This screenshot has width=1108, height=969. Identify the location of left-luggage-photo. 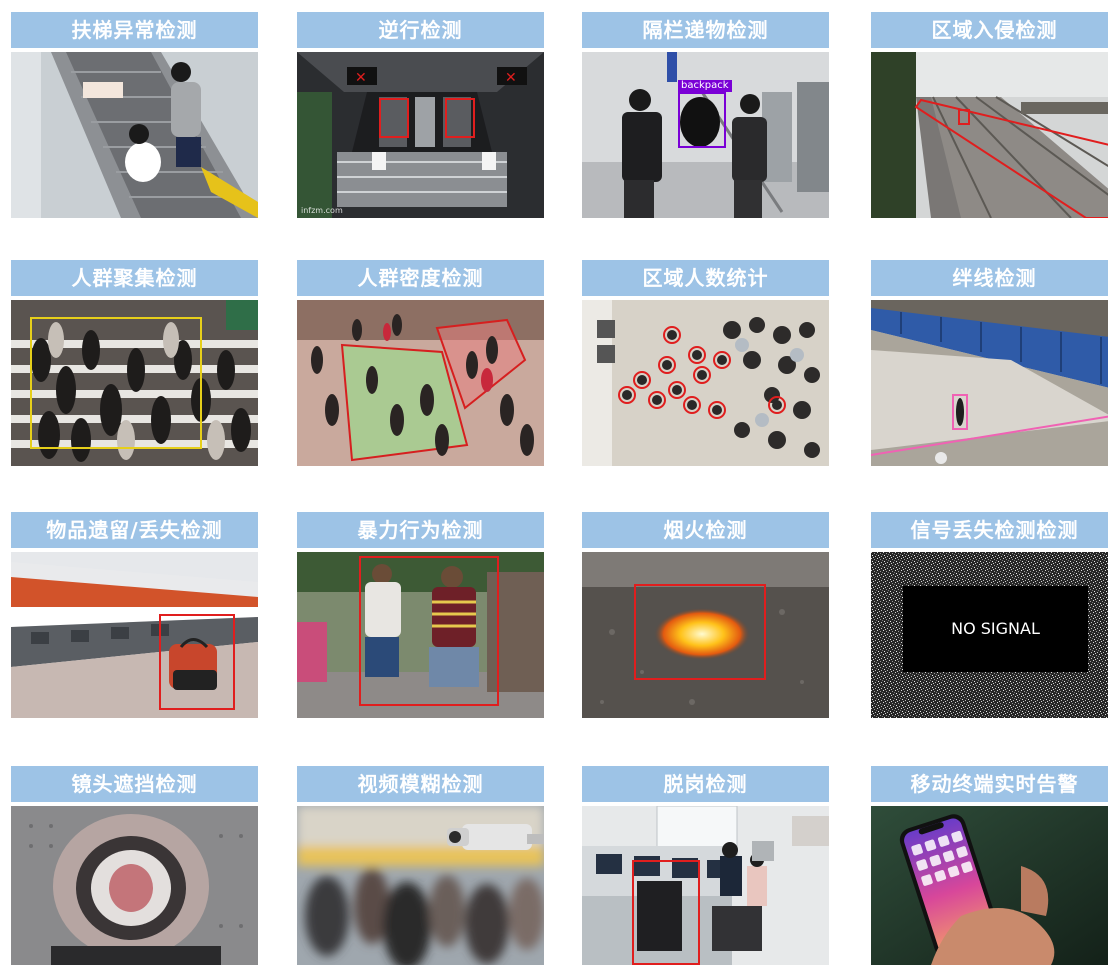
(134, 635).